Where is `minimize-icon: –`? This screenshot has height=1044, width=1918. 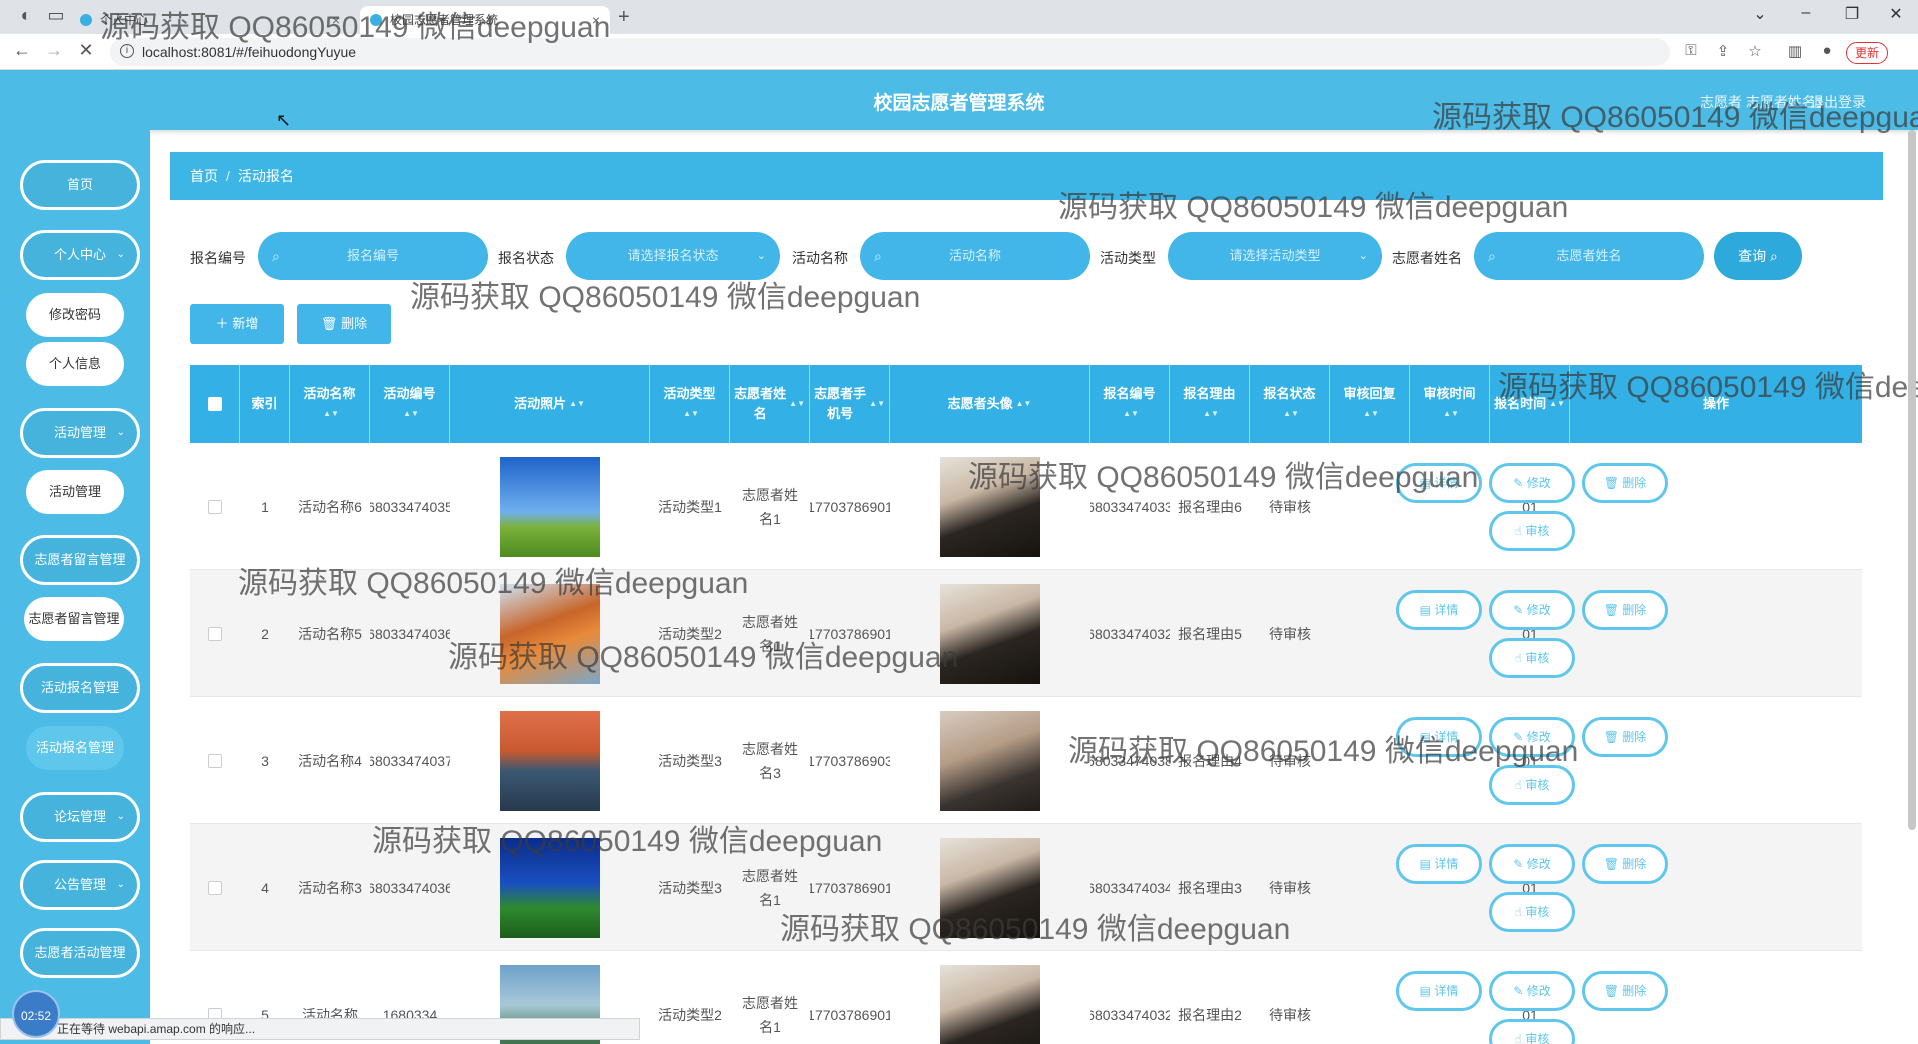
minimize-icon: – is located at coordinates (1806, 13).